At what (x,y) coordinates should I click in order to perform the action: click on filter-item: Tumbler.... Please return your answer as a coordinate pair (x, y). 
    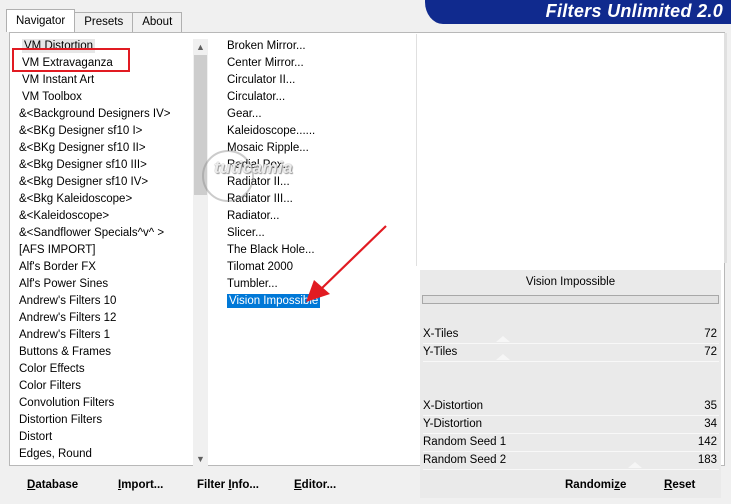
    Looking at the image, I should click on (315, 284).